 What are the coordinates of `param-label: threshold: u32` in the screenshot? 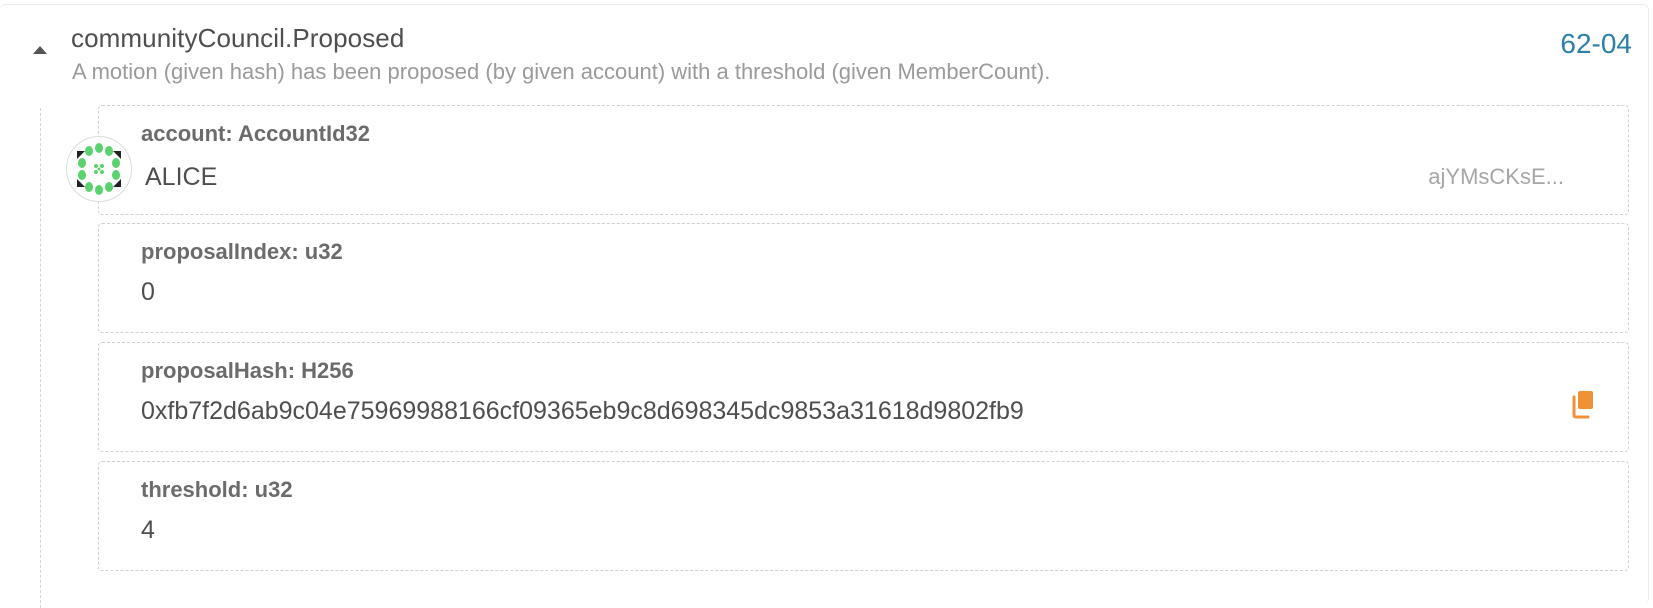 It's located at (217, 489).